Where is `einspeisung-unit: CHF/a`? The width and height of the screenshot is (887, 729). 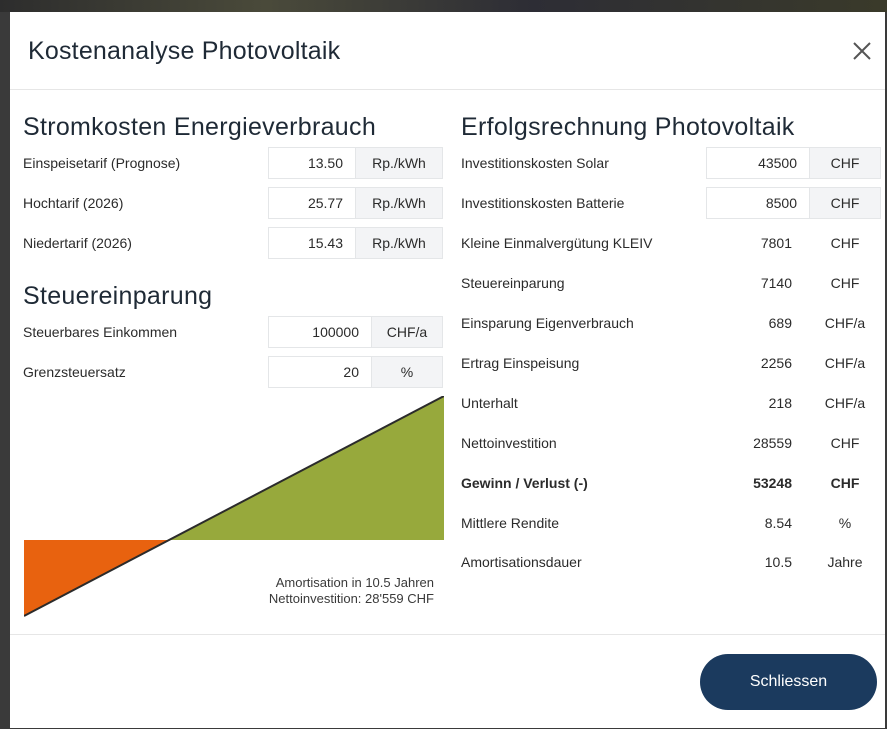
einspeisung-unit: CHF/a is located at coordinates (845, 363).